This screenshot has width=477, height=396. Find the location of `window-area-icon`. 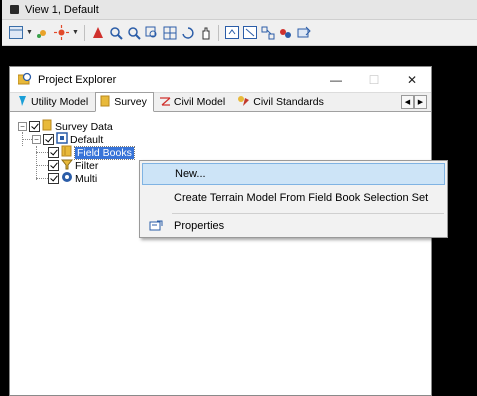

window-area-icon is located at coordinates (151, 32).